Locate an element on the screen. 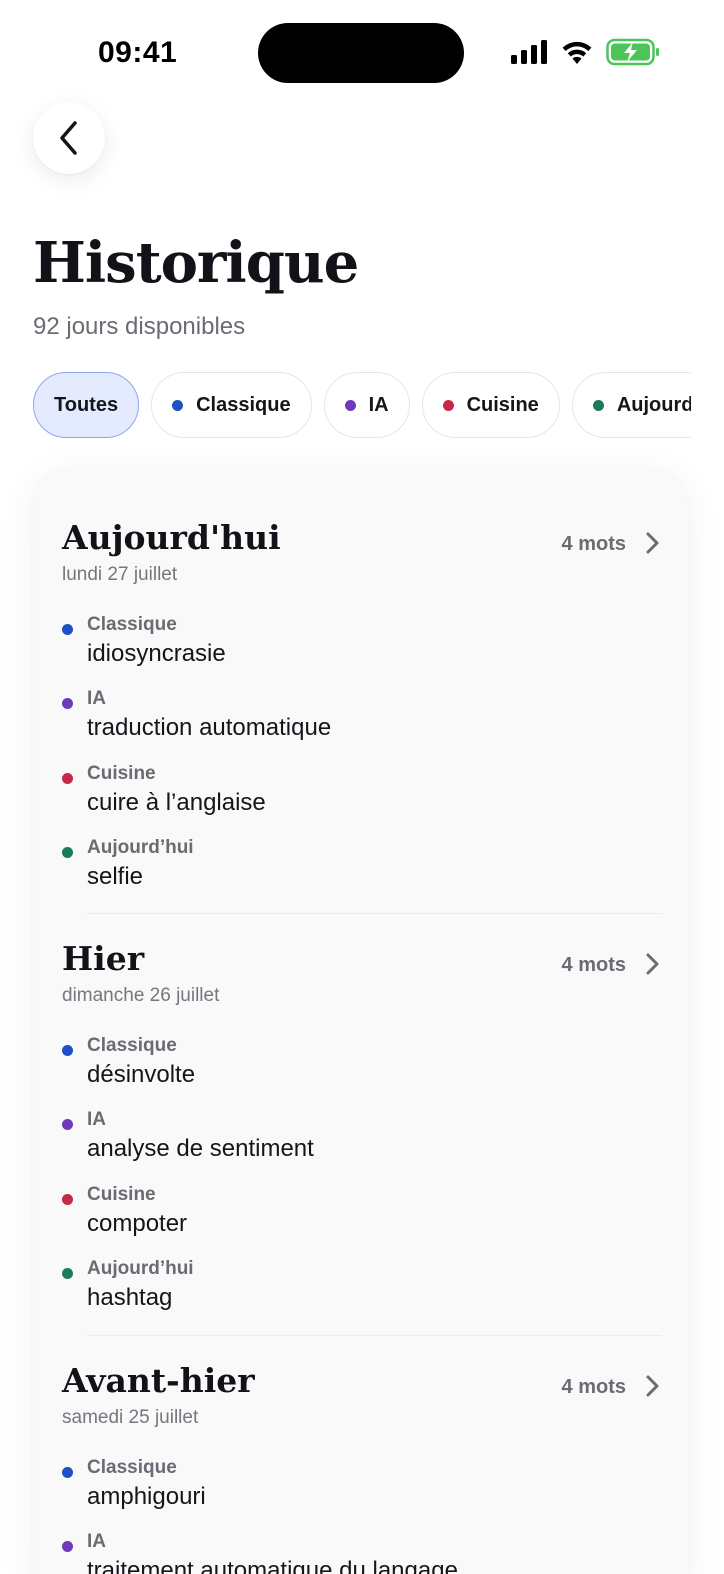 The width and height of the screenshot is (724, 1574). filter-chip-cuisine: Cuisine is located at coordinates (490, 405).